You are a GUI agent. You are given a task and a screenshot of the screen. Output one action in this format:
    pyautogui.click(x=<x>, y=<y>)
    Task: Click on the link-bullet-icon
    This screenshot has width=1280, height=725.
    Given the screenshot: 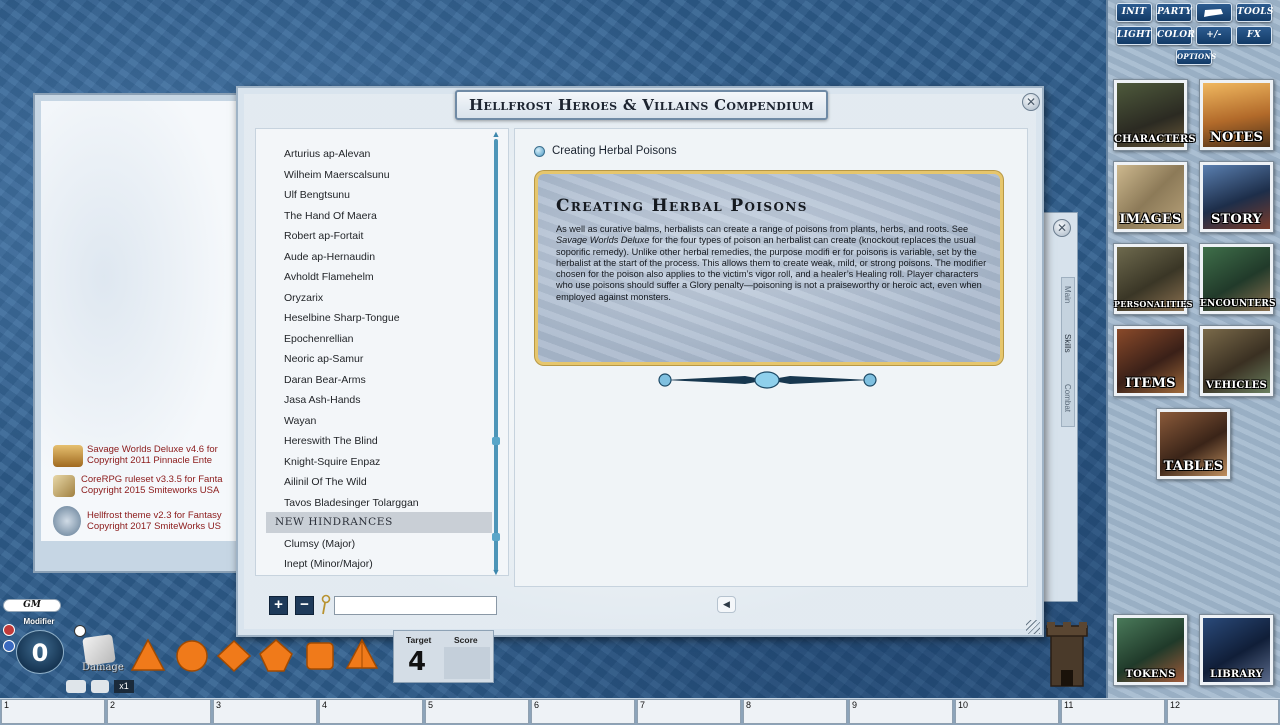 What is the action you would take?
    pyautogui.click(x=539, y=151)
    